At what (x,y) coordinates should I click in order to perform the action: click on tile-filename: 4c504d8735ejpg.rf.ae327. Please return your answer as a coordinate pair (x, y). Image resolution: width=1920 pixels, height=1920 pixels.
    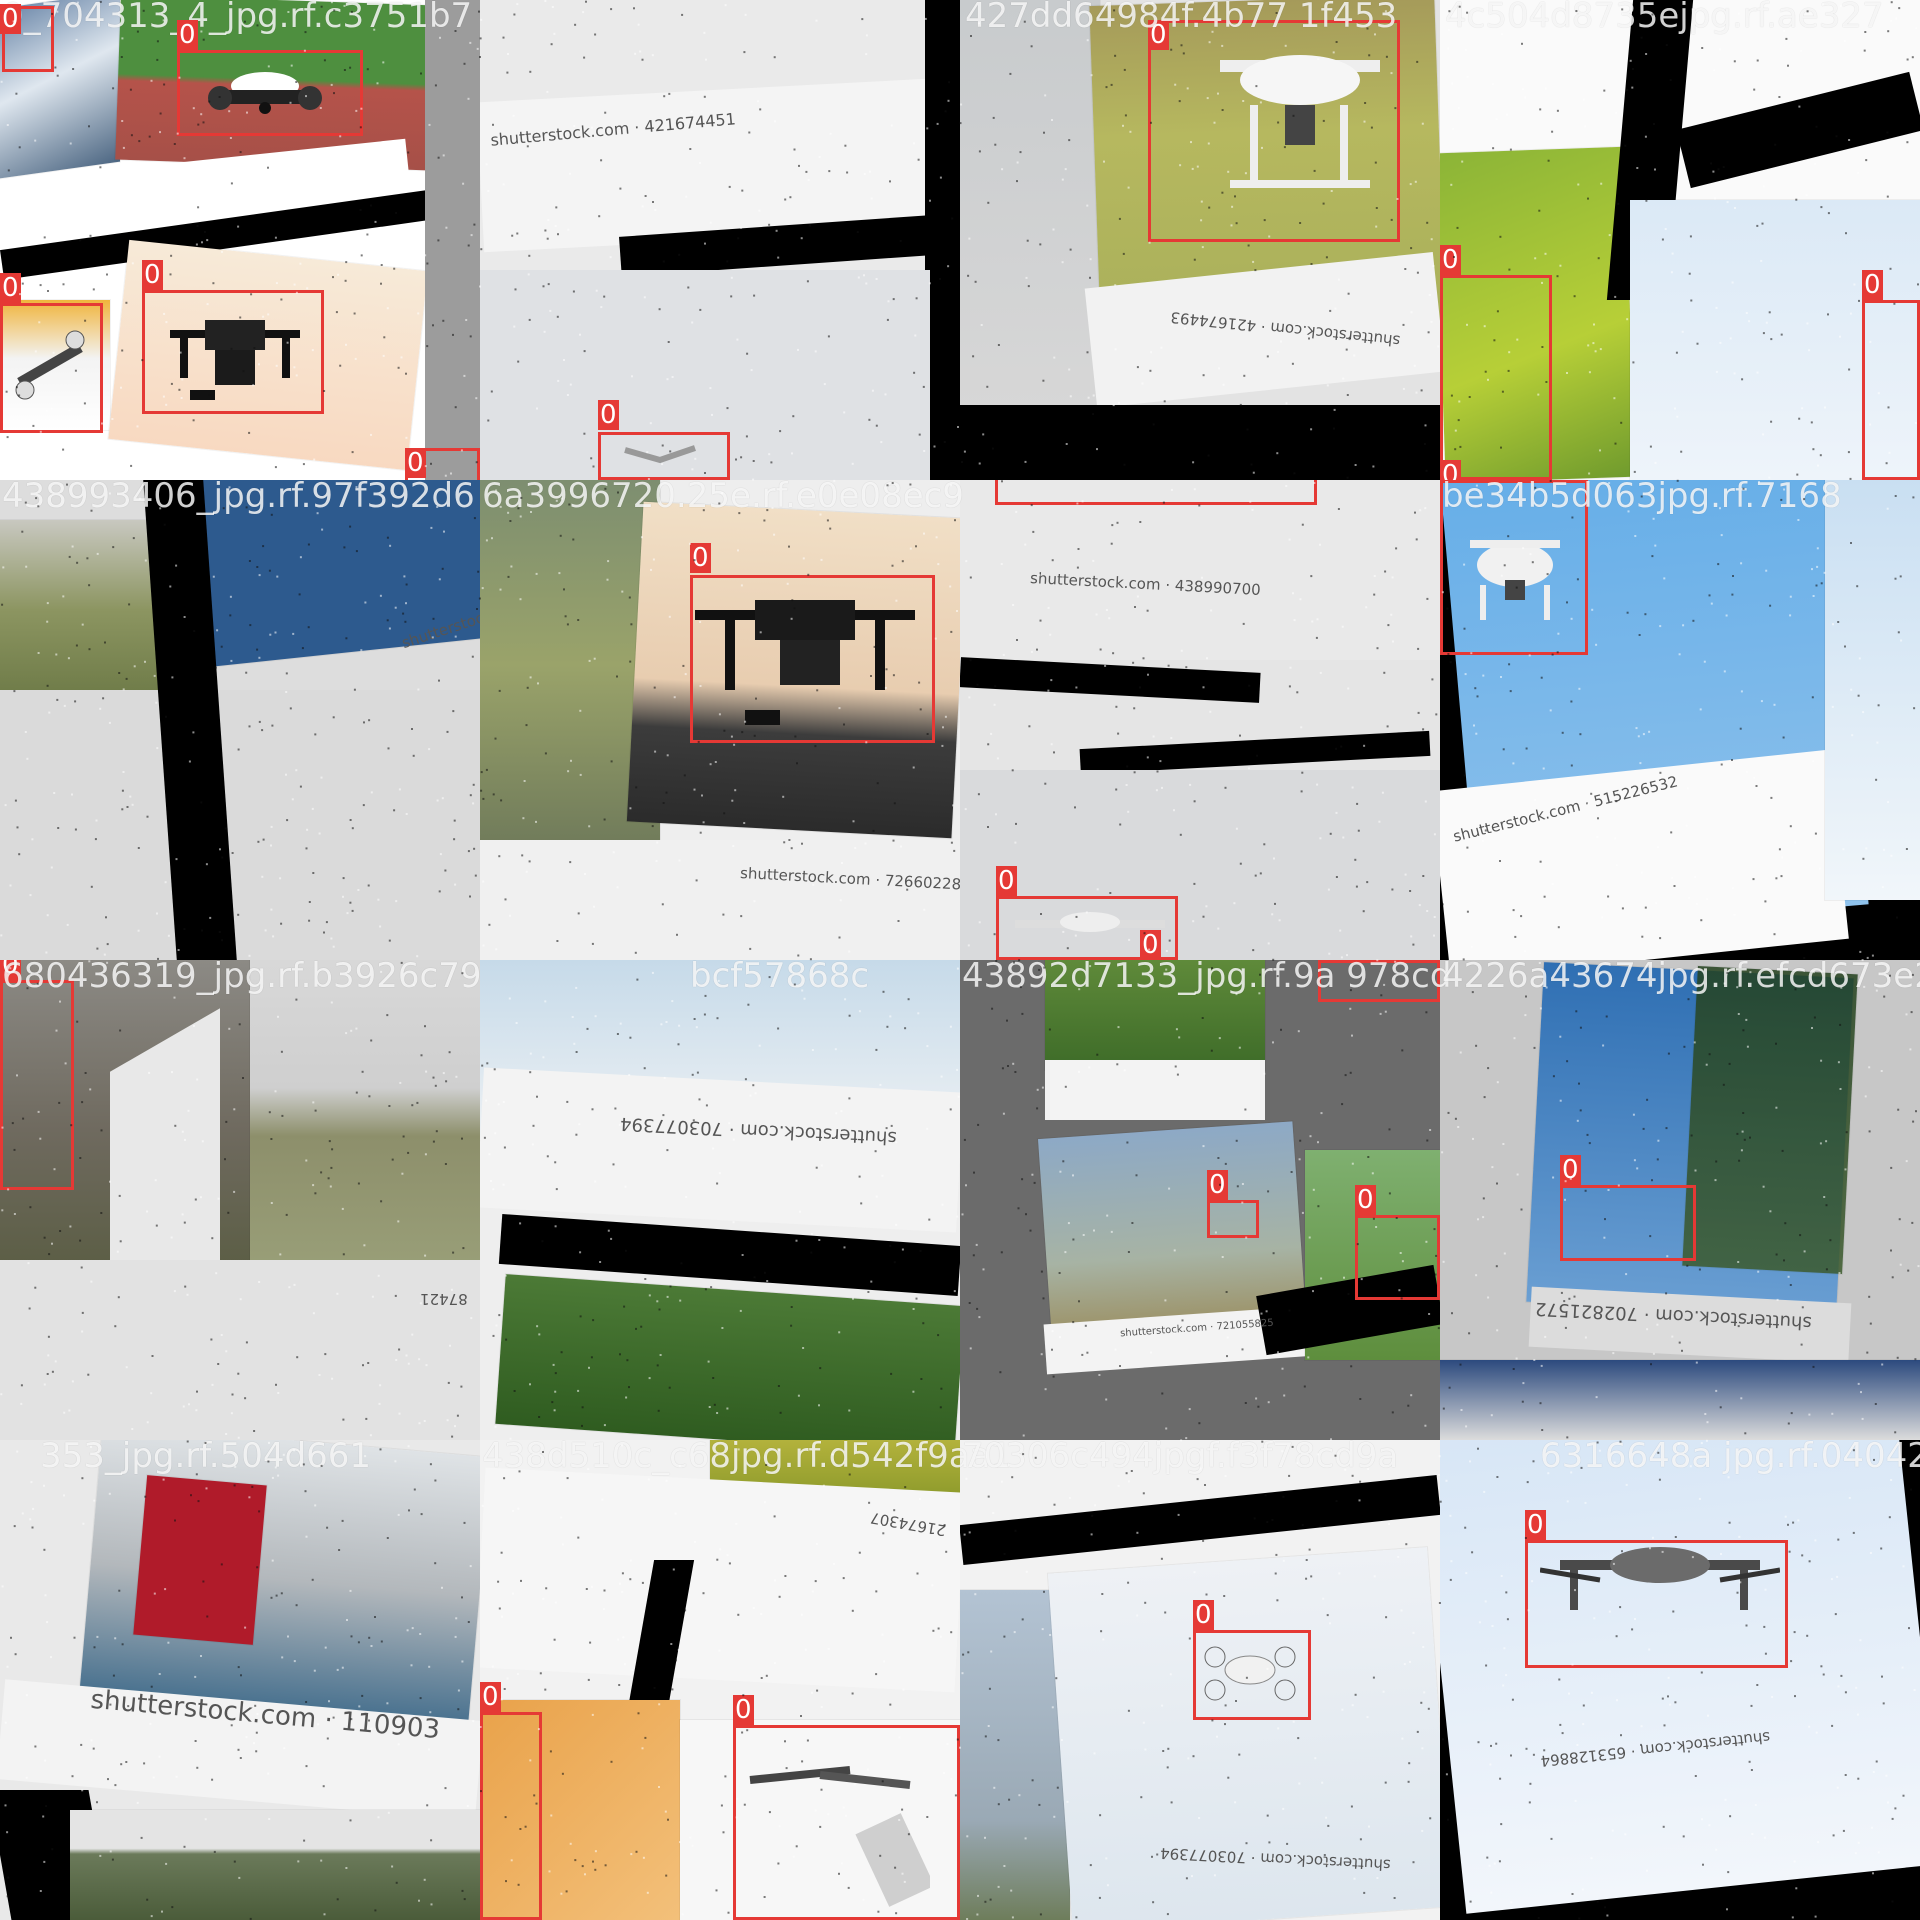
    Looking at the image, I should click on (1664, 18).